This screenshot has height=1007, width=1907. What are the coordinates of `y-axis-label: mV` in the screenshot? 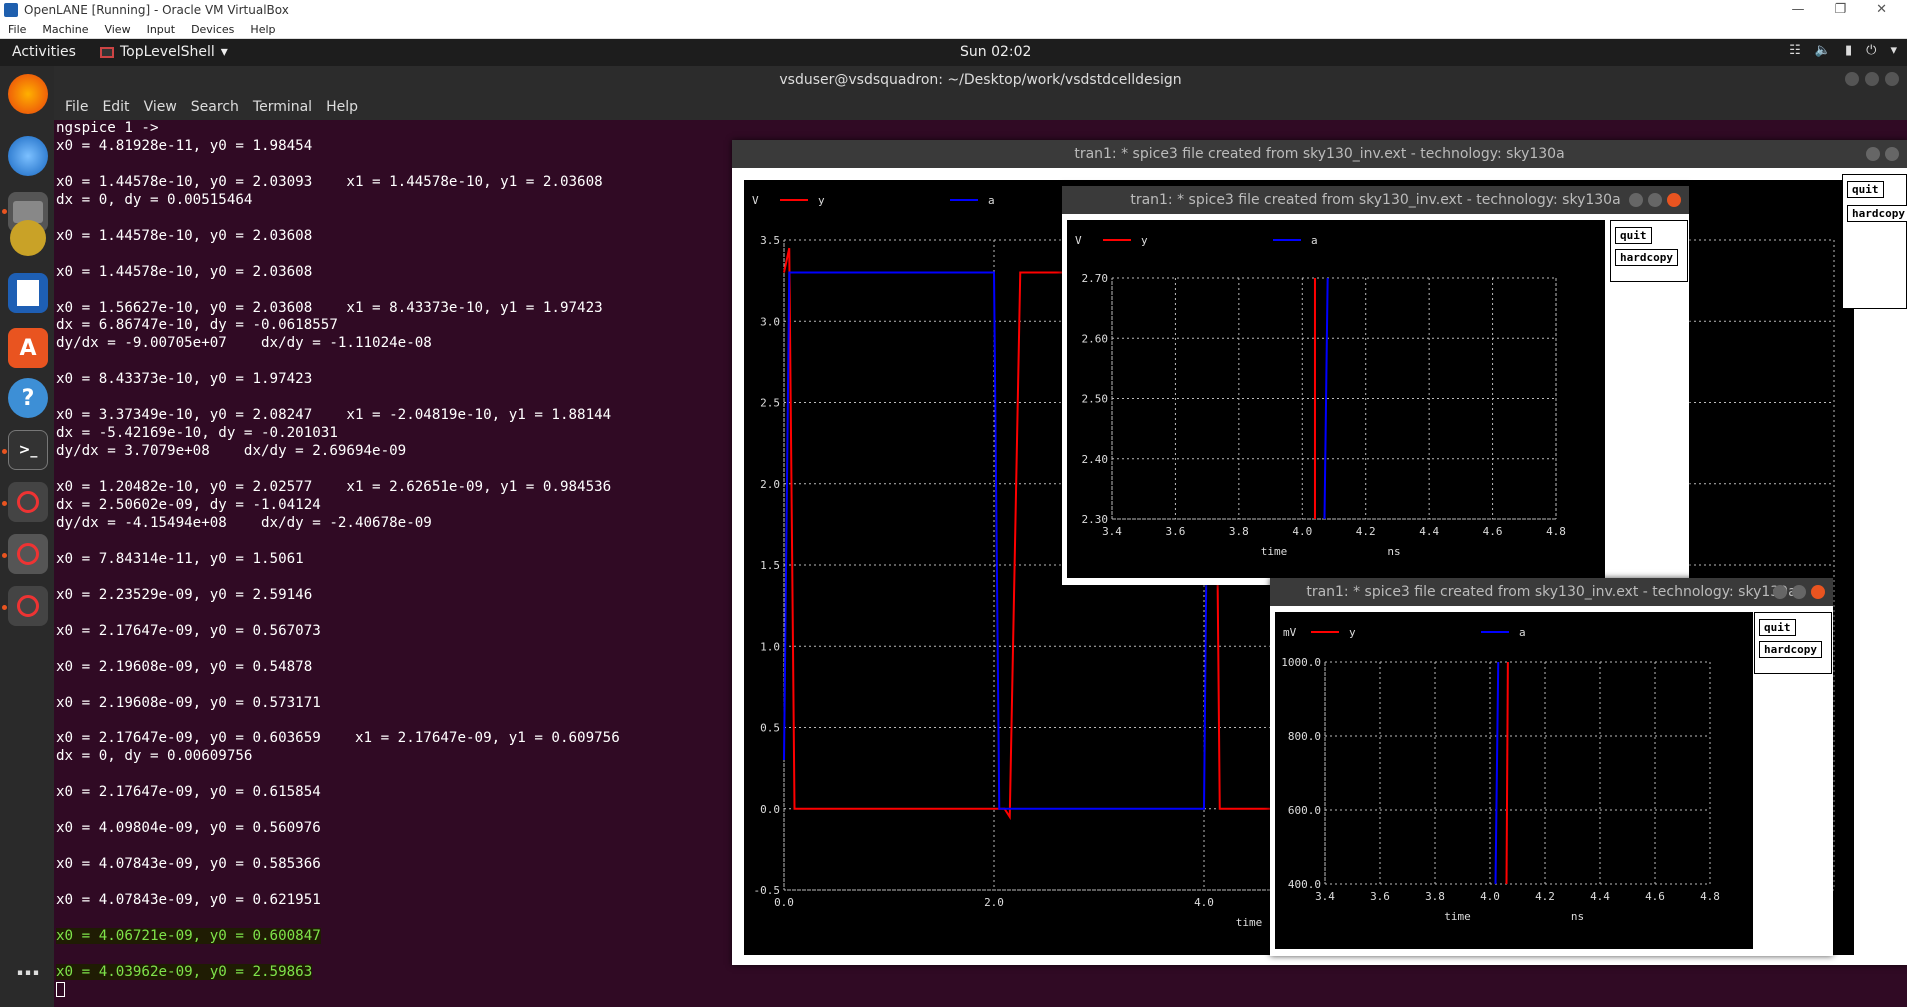 It's located at (1290, 632).